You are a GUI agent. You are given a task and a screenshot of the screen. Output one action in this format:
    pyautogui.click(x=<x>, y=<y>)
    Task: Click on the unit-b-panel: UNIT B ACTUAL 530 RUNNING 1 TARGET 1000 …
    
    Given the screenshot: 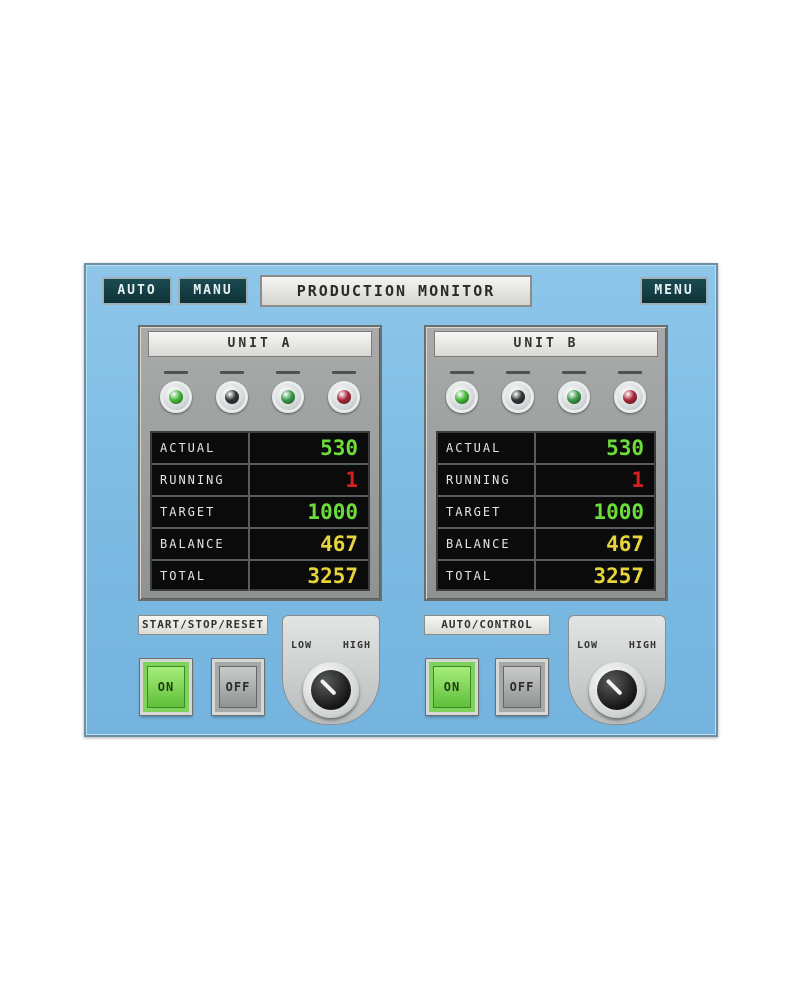 What is the action you would take?
    pyautogui.click(x=546, y=463)
    